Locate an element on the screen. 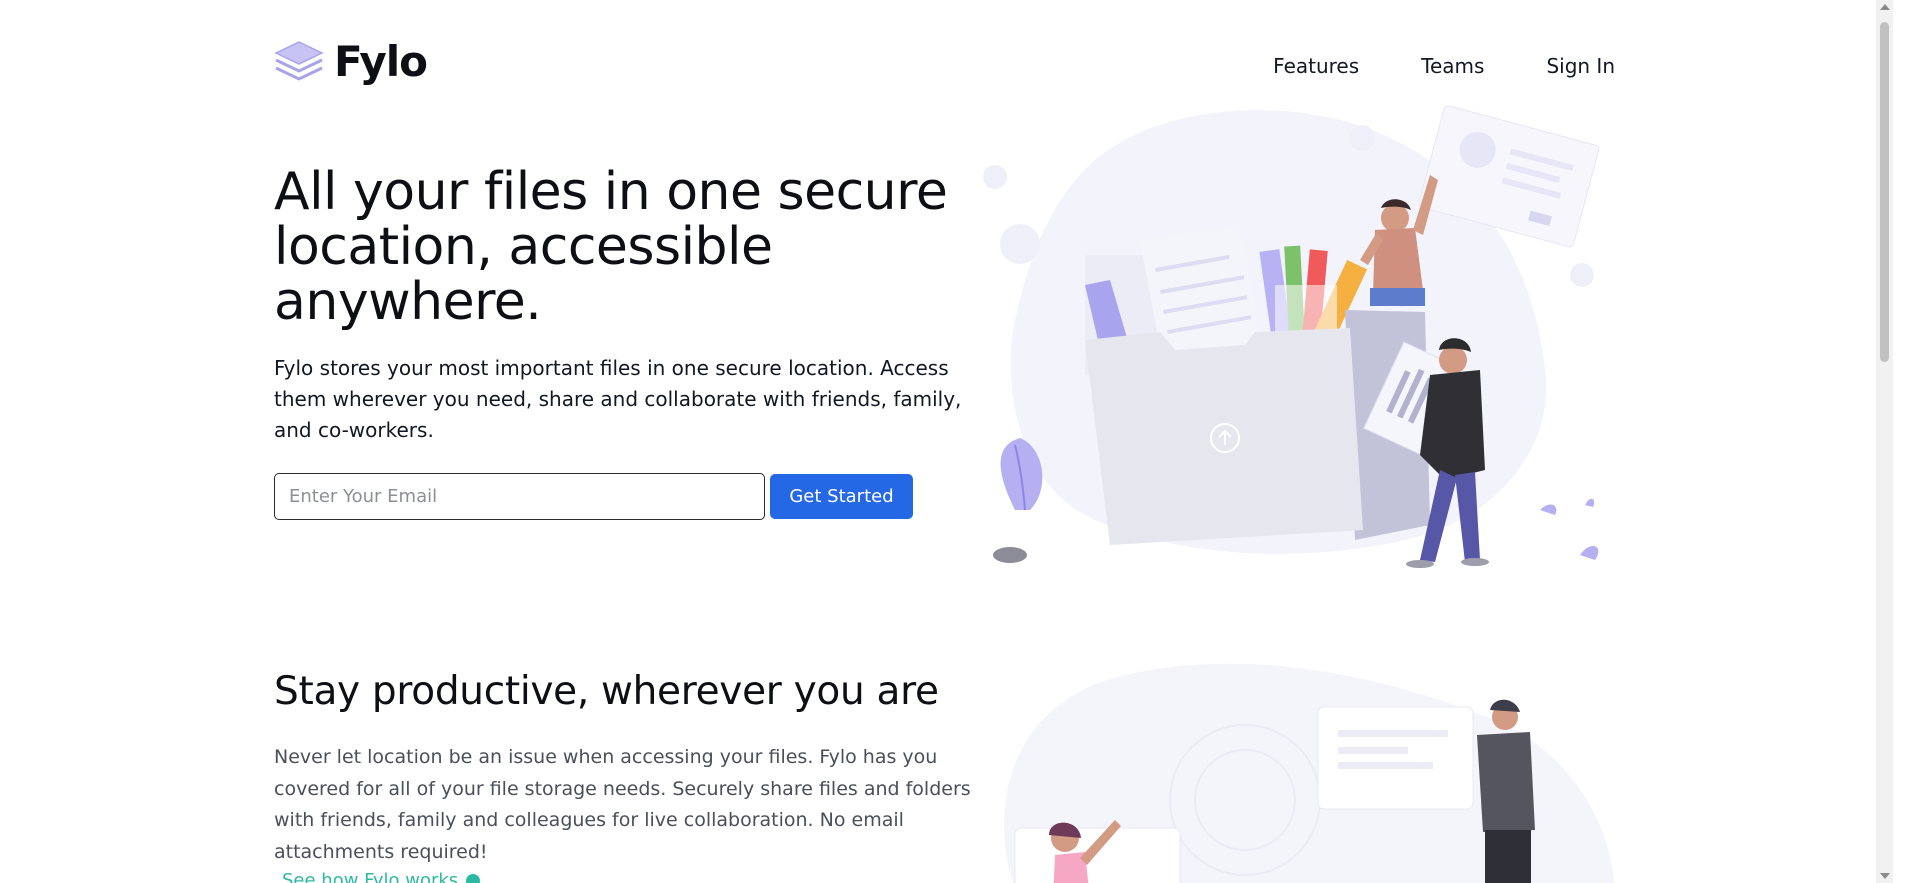 Image resolution: width=1910 pixels, height=883 pixels. arrow-circle-icon is located at coordinates (473, 878).